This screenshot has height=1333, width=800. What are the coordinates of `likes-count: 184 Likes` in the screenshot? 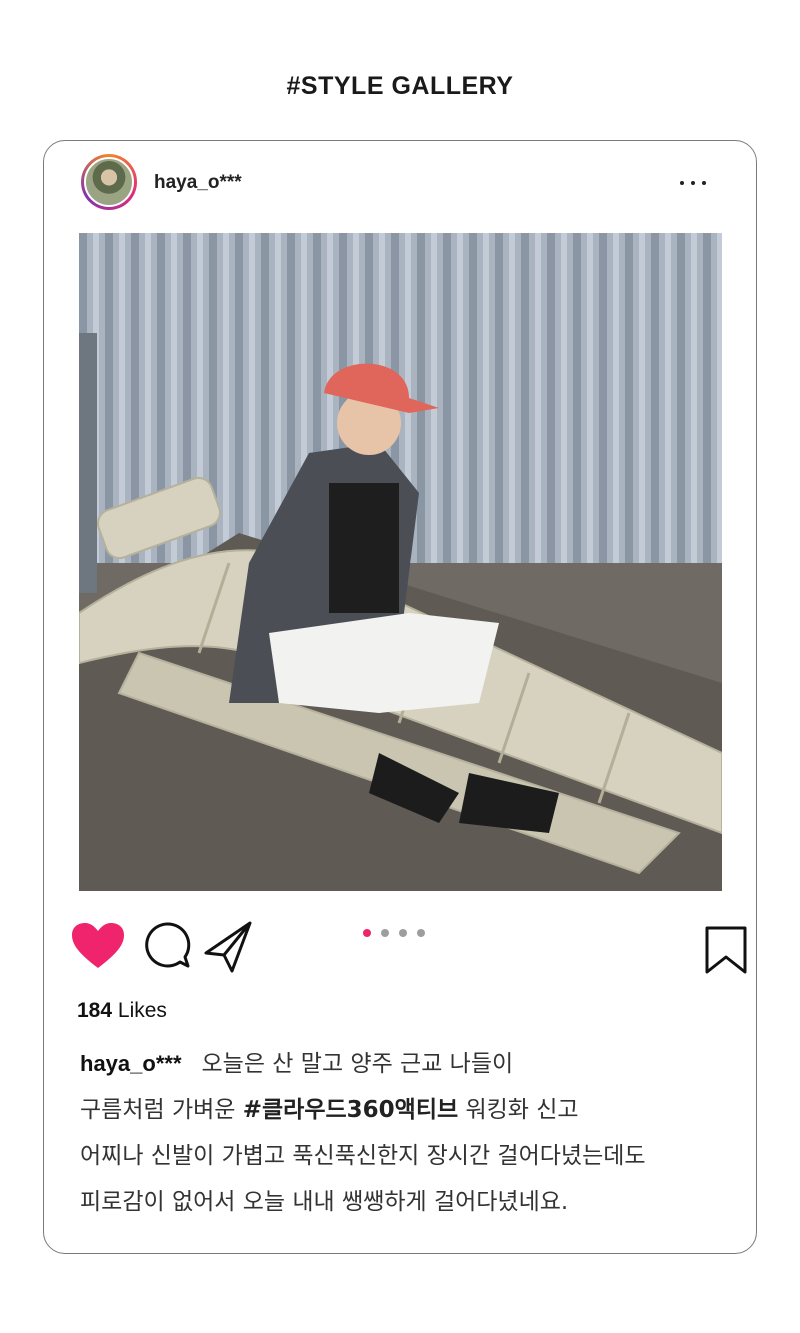 It's located at (122, 1011).